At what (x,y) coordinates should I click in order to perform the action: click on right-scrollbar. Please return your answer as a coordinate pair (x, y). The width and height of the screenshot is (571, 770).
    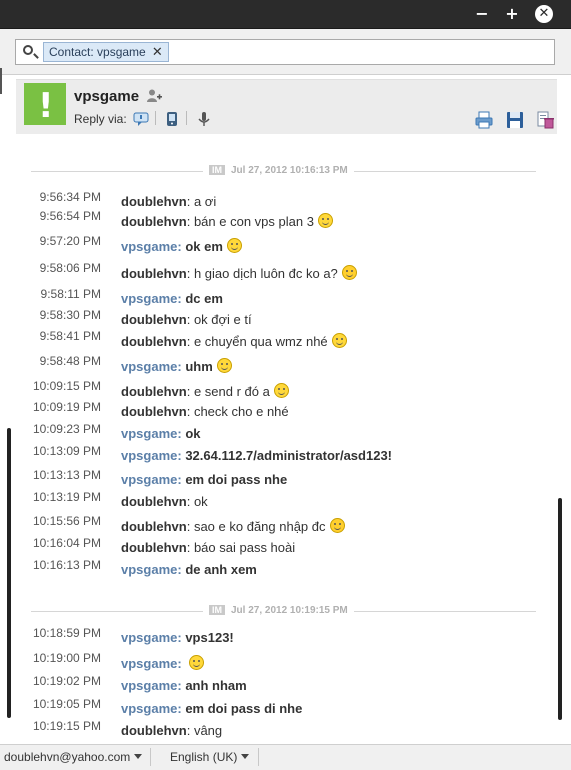
    Looking at the image, I should click on (560, 609).